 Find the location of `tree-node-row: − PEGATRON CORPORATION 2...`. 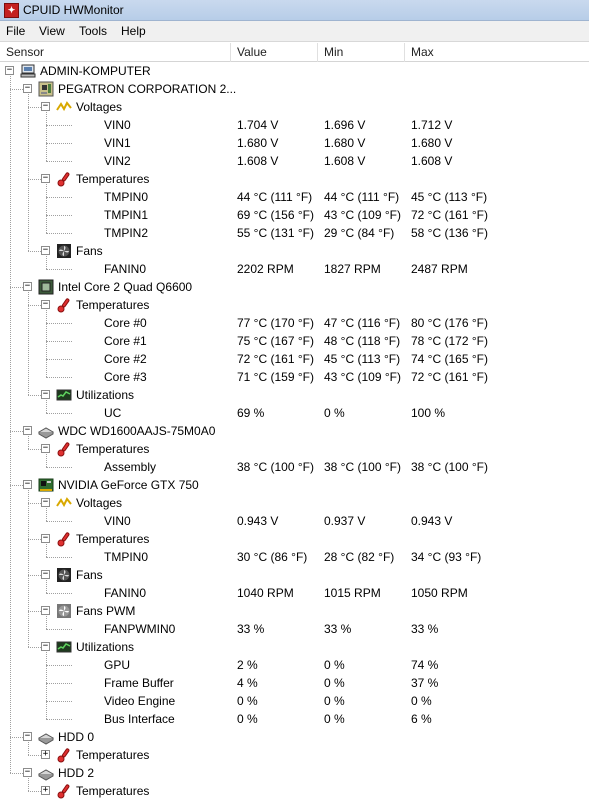

tree-node-row: − PEGATRON CORPORATION 2... is located at coordinates (294, 89).